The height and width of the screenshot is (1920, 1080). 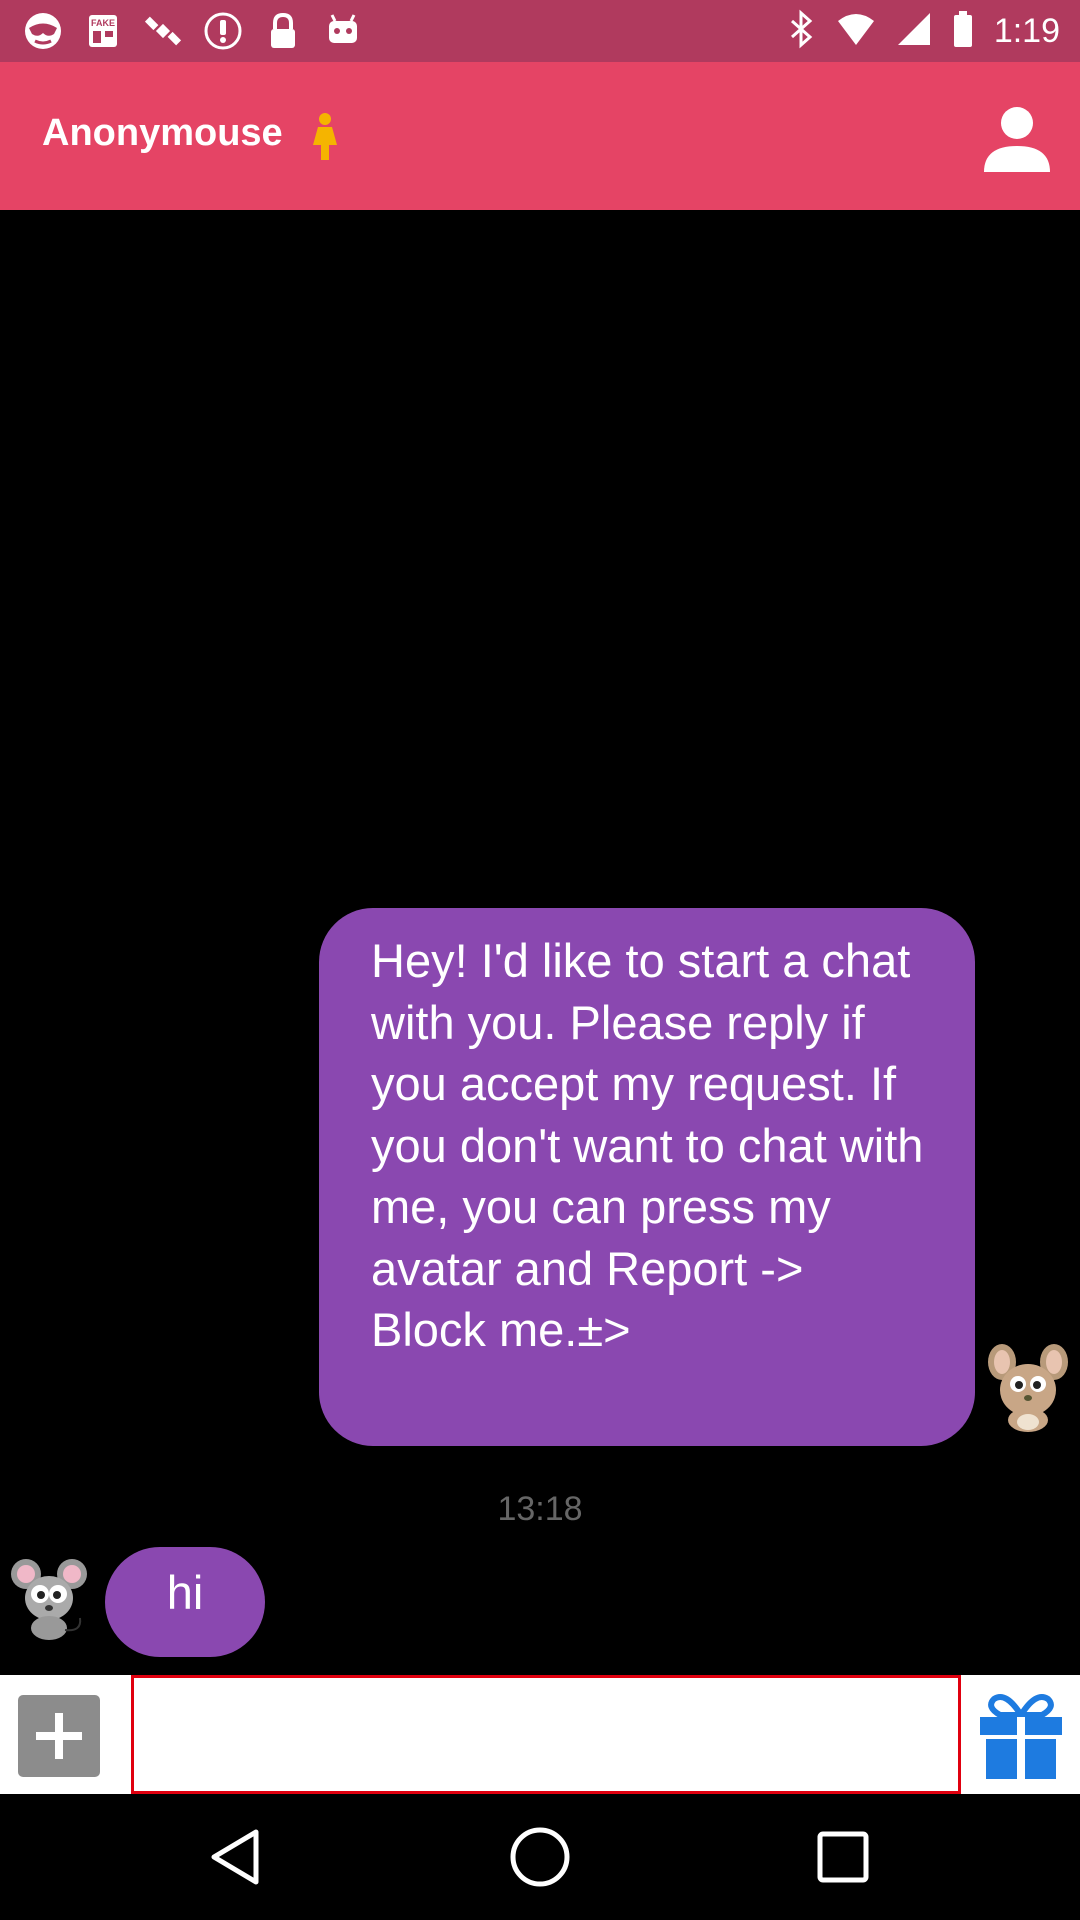 I want to click on message-input-bar, so click(x=540, y=1734).